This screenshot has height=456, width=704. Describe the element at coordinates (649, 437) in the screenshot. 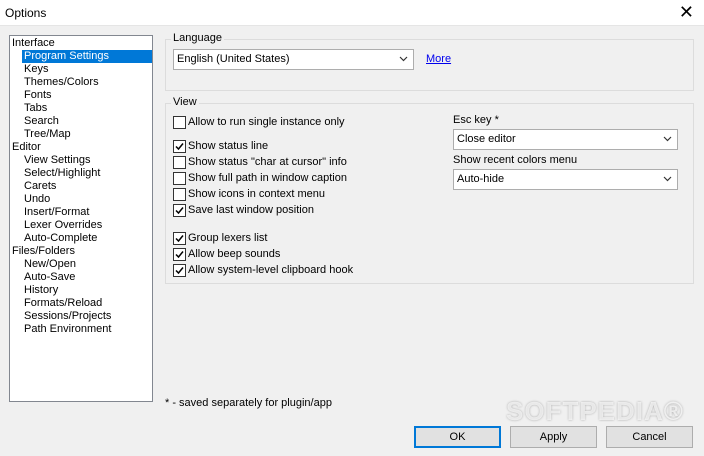

I see `cancel-button: Cancel` at that location.